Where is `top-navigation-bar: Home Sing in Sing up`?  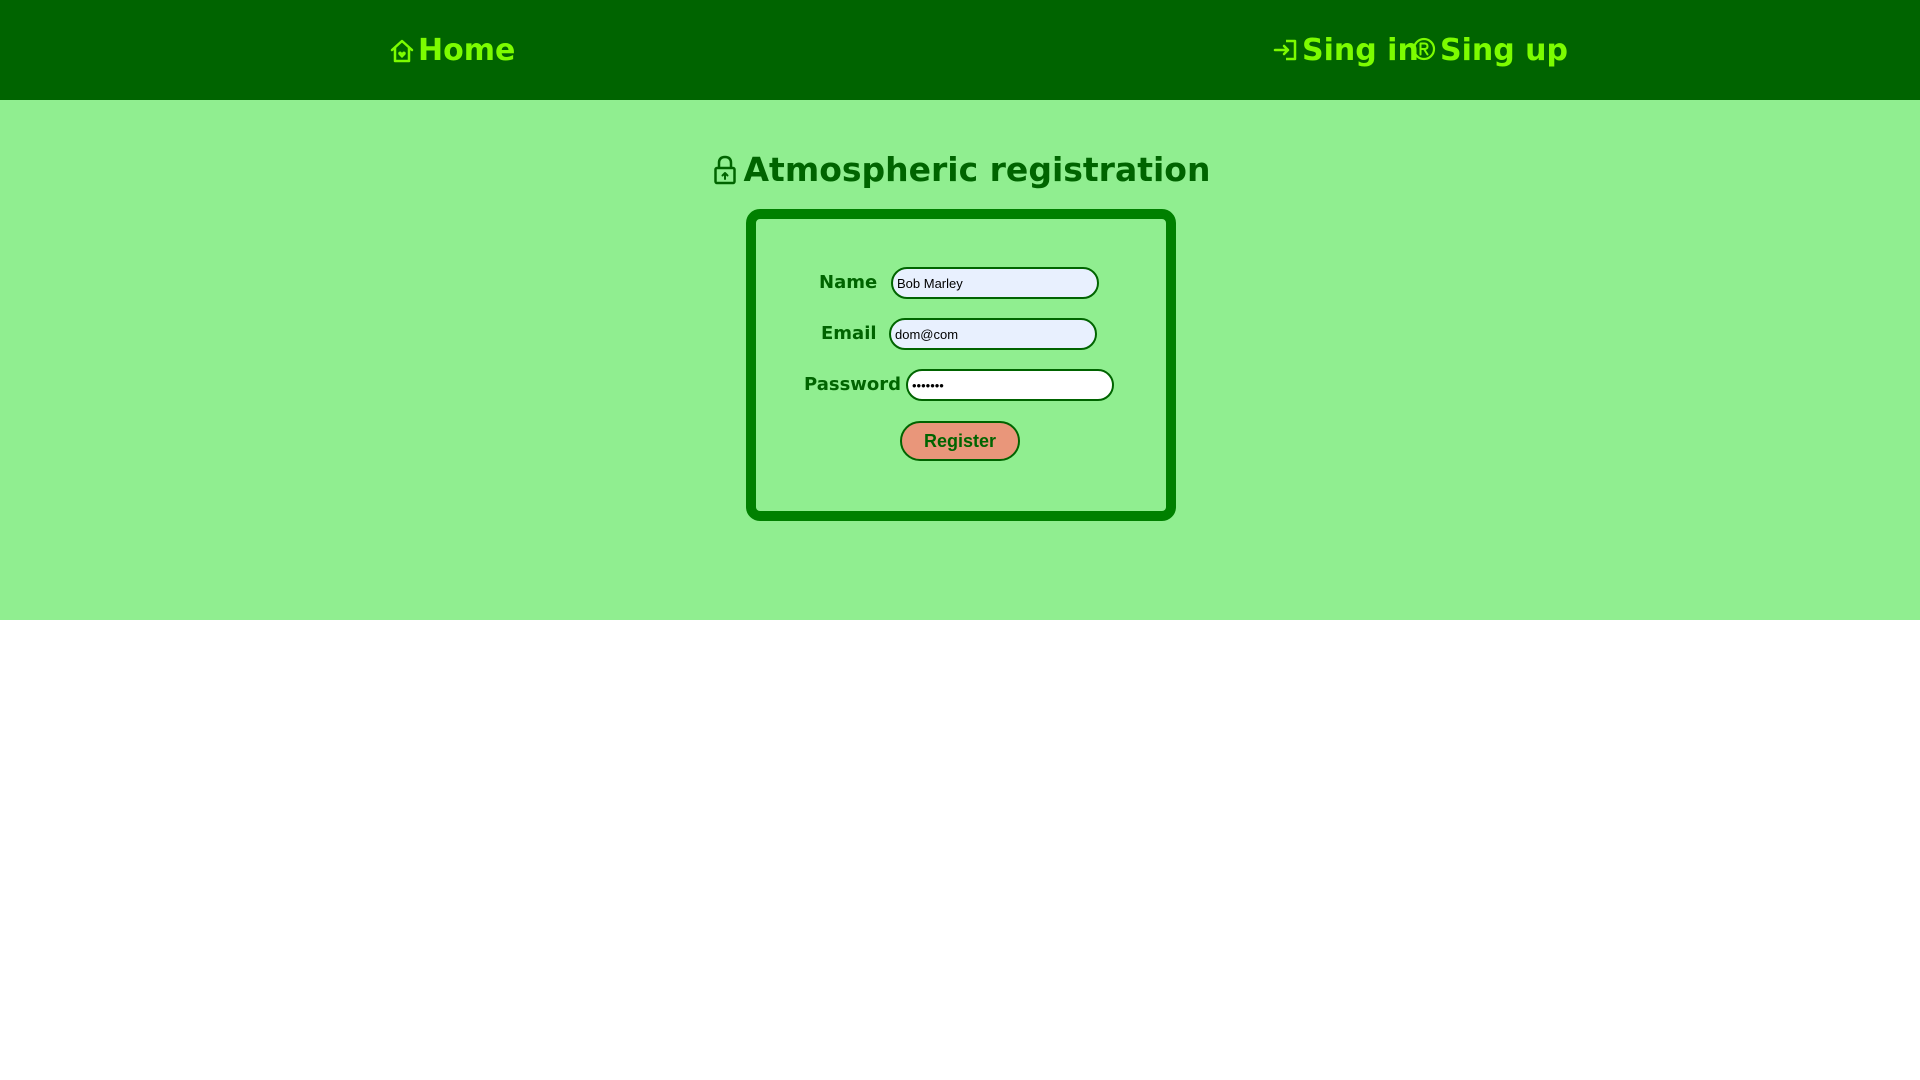
top-navigation-bar: Home Sing in Sing up is located at coordinates (960, 50).